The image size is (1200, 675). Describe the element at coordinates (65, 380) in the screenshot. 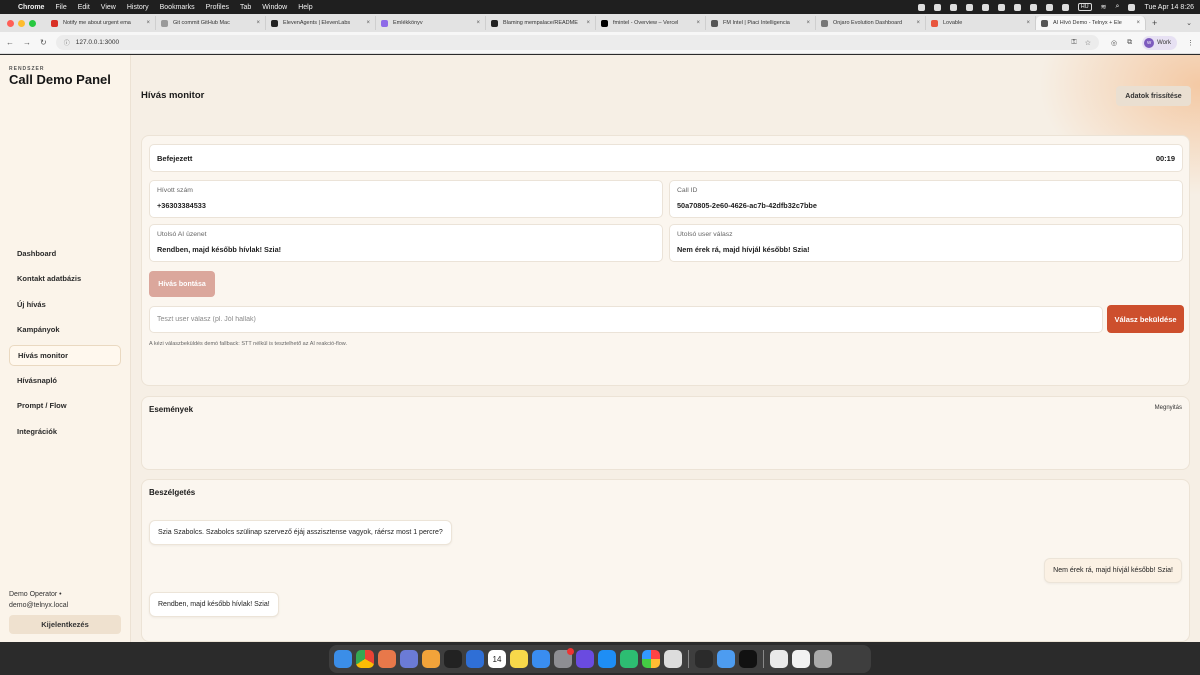

I see `sidebar-item-call-log: Hívásnapló` at that location.